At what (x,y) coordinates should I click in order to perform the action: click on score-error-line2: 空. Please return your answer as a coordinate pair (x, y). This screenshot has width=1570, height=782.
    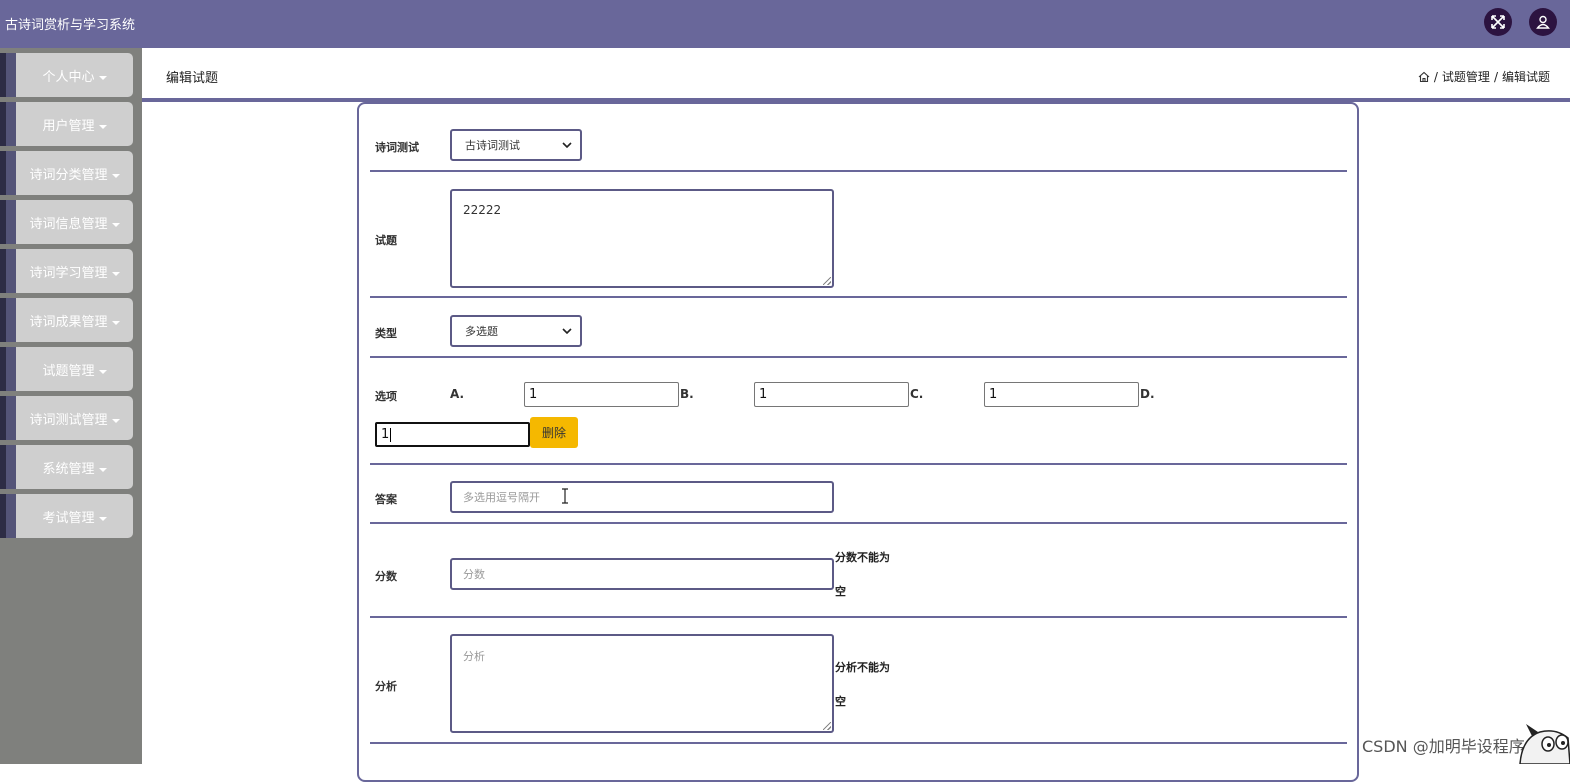
    Looking at the image, I should click on (840, 591).